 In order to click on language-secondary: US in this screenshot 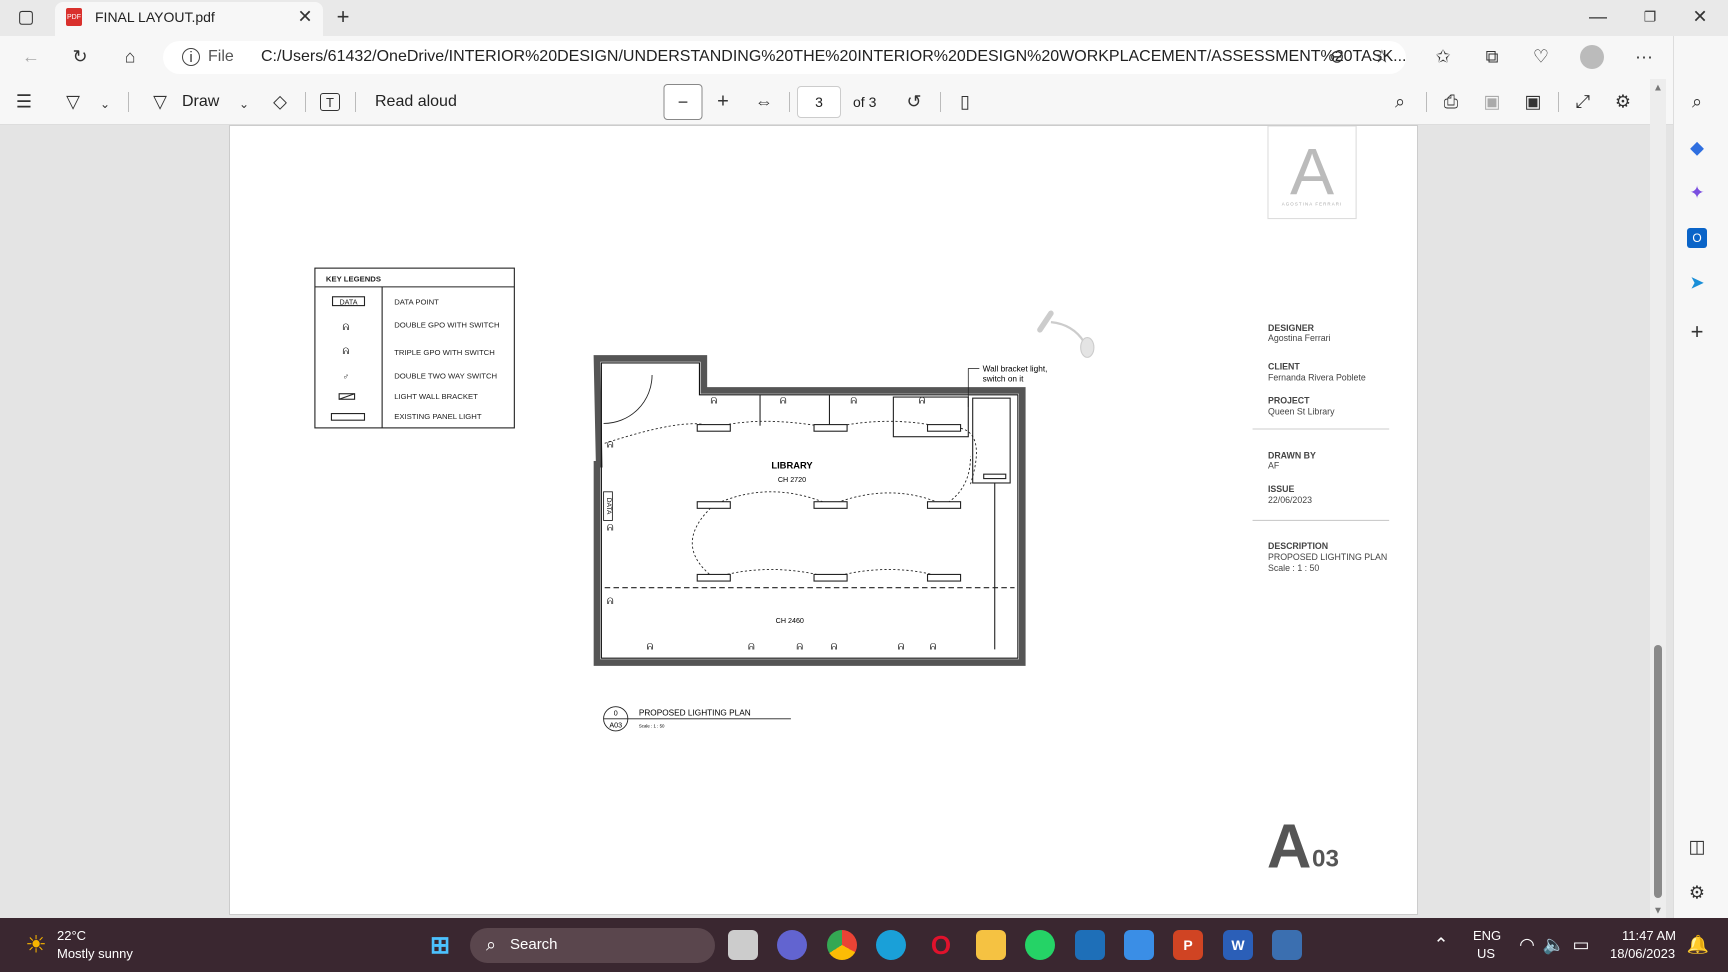, I will do `click(1486, 953)`.